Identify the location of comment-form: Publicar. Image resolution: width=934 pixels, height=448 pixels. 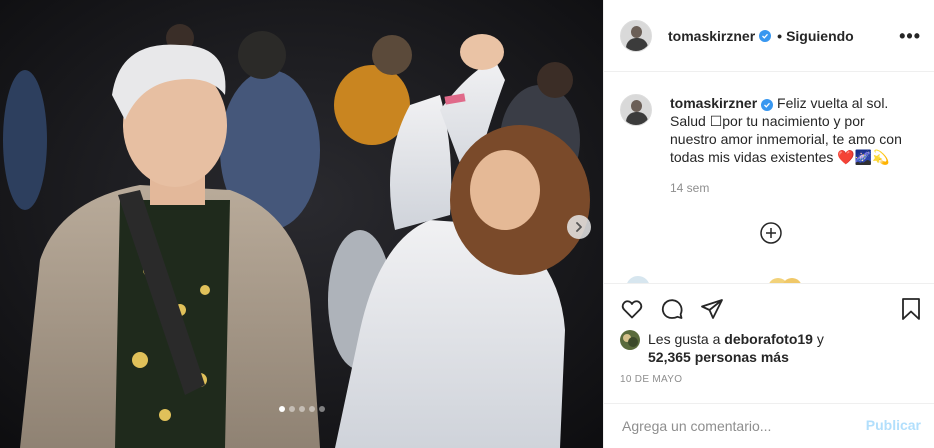
(769, 425).